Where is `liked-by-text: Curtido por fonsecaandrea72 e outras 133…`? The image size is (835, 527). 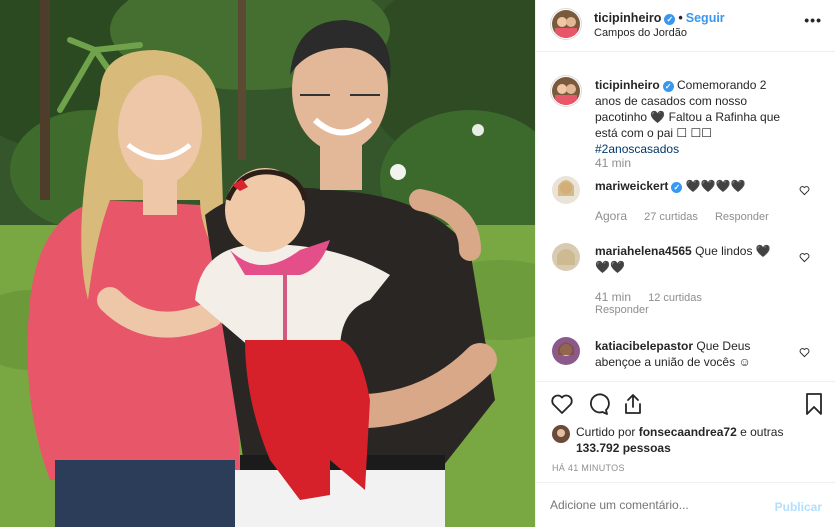
liked-by-text: Curtido por fonsecaandrea72 e outras 133… is located at coordinates (696, 440).